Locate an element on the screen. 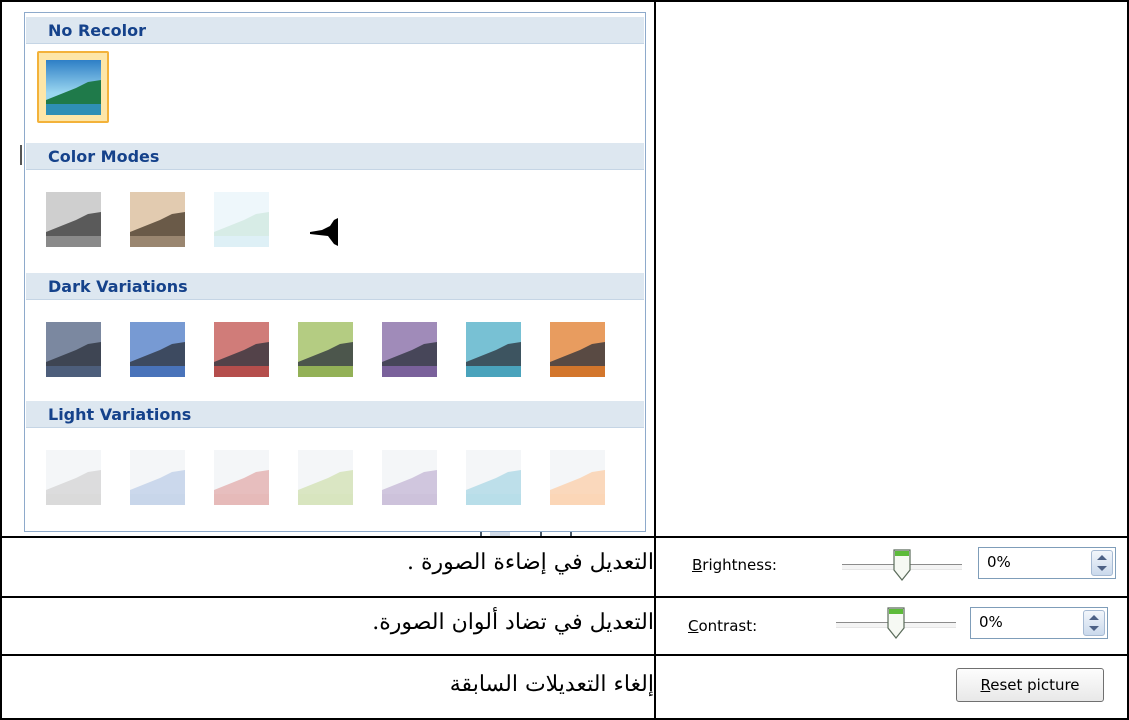 This screenshot has width=1129, height=720. brightness-value: 0% is located at coordinates (999, 562).